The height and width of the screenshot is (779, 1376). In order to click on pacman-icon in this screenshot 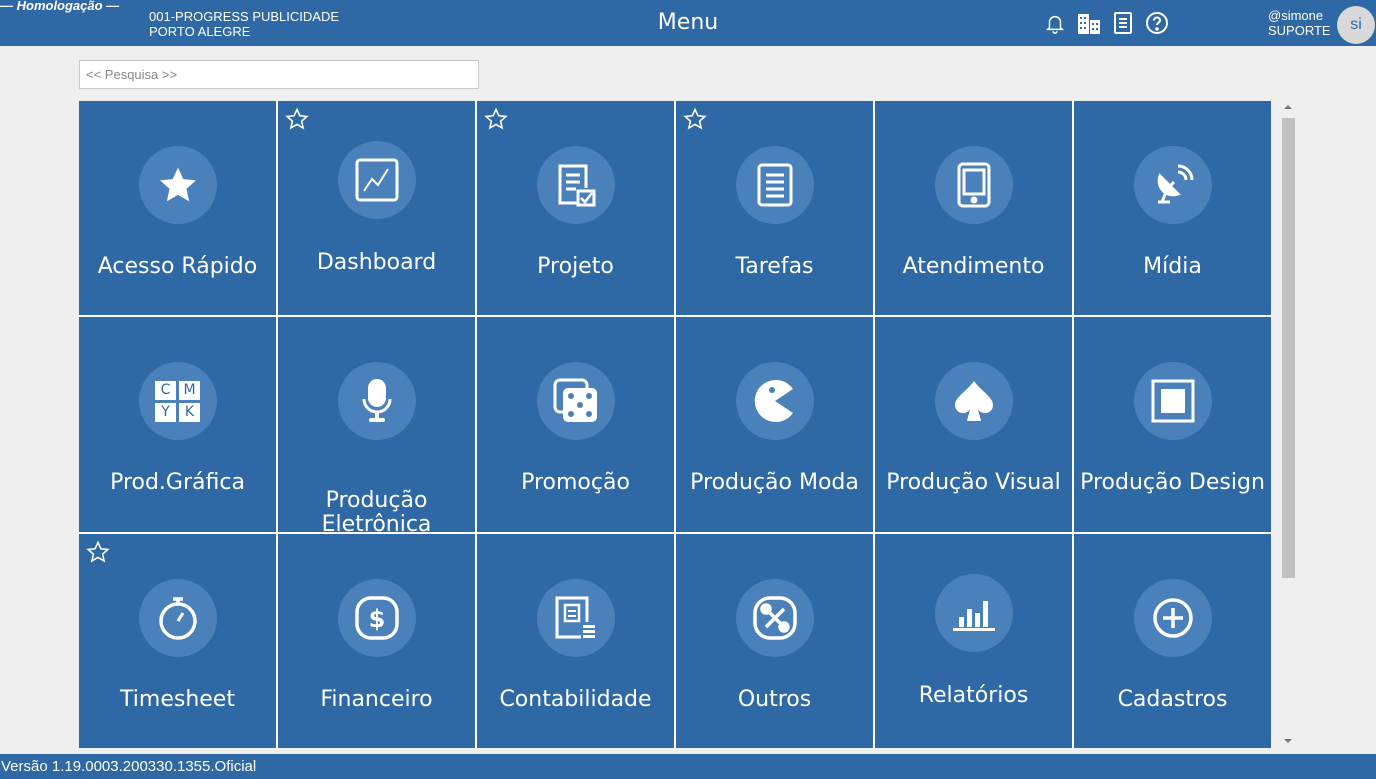, I will do `click(774, 401)`.